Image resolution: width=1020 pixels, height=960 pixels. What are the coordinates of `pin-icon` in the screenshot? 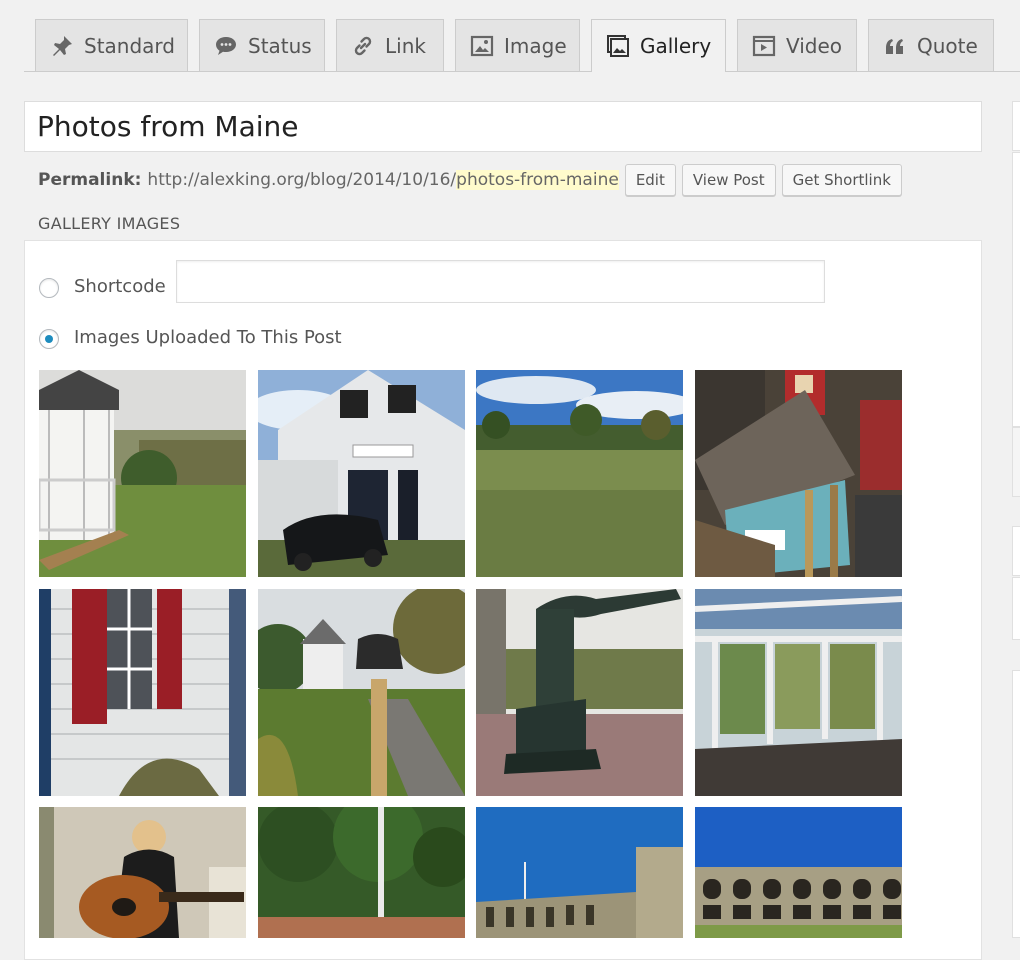 It's located at (62, 45).